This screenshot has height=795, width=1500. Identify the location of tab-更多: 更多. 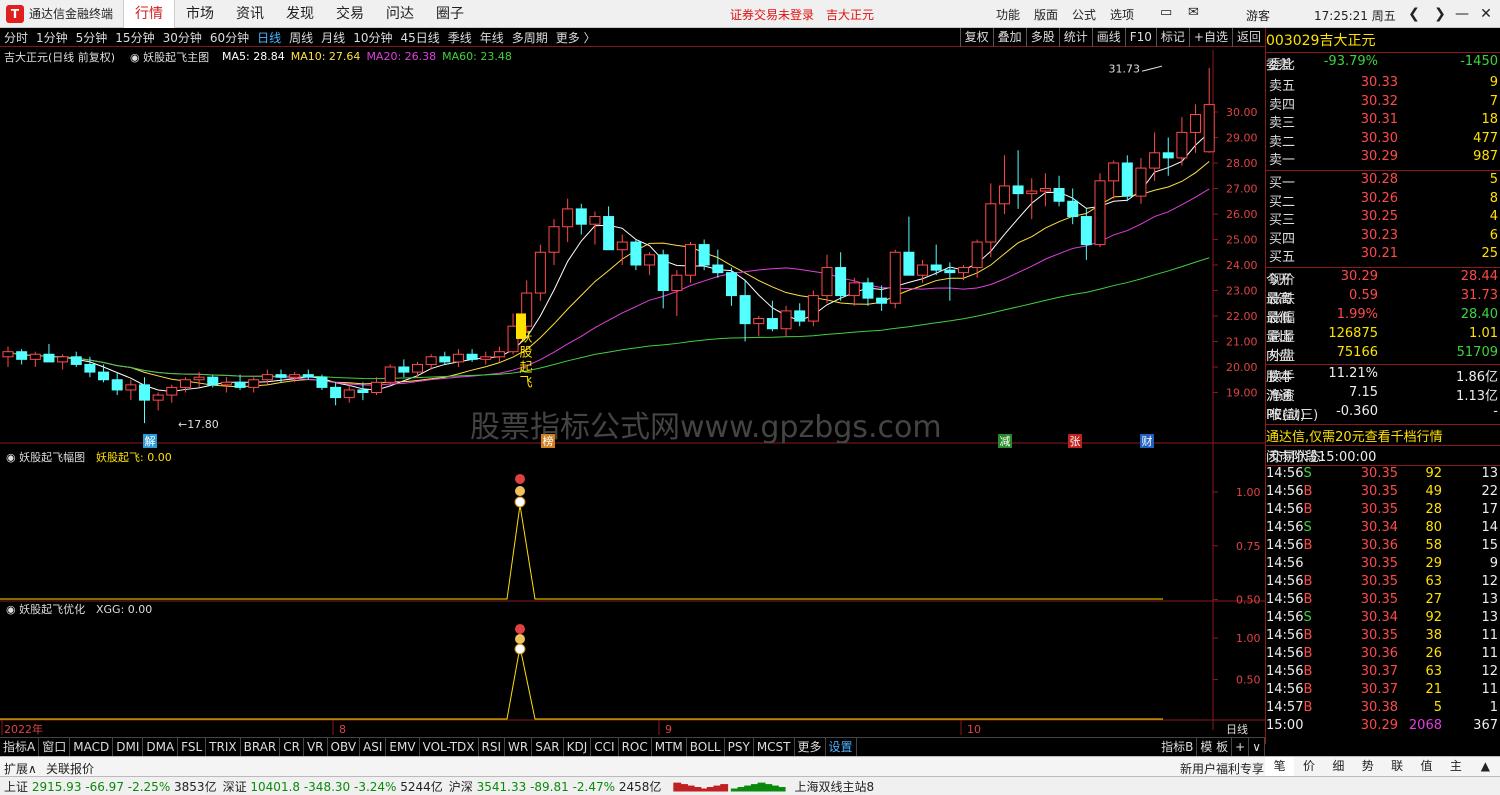
(810, 746).